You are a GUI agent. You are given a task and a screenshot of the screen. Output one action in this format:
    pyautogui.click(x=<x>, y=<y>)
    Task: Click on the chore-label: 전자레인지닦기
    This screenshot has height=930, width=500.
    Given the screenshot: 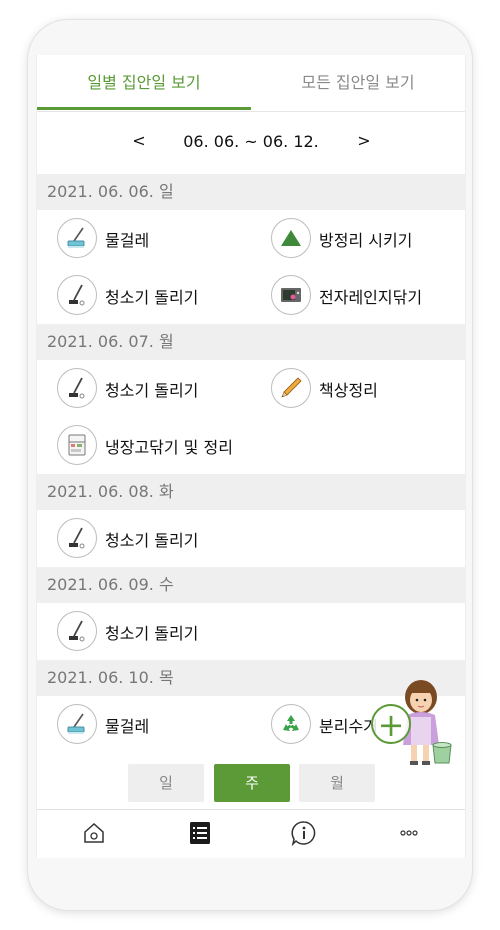 What is the action you would take?
    pyautogui.click(x=371, y=297)
    